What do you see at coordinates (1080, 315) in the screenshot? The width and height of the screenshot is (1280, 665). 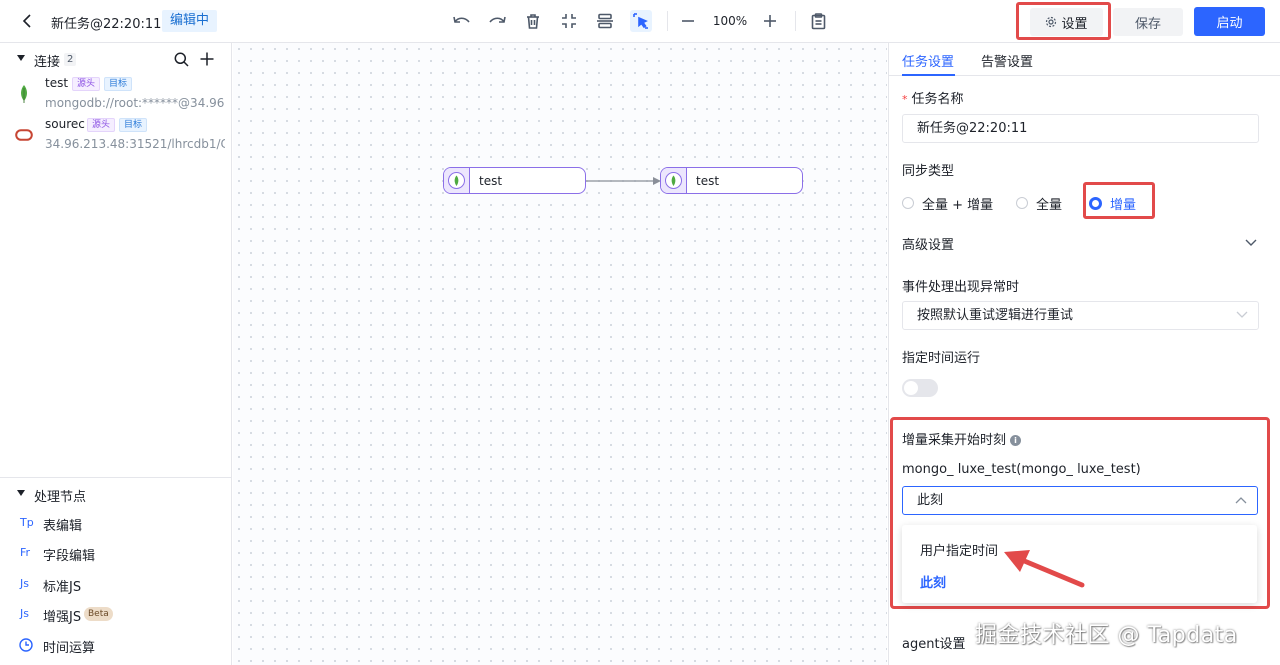 I see `event-error-select: 按照默认重试逻辑进行重试` at bounding box center [1080, 315].